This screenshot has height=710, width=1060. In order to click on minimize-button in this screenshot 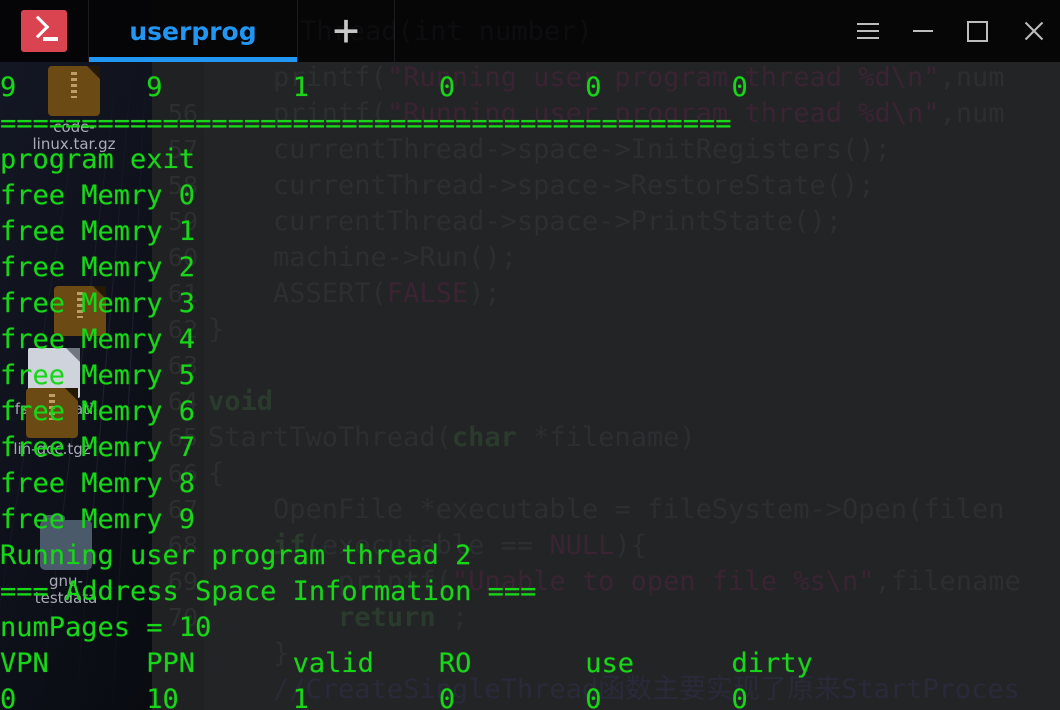, I will do `click(922, 31)`.